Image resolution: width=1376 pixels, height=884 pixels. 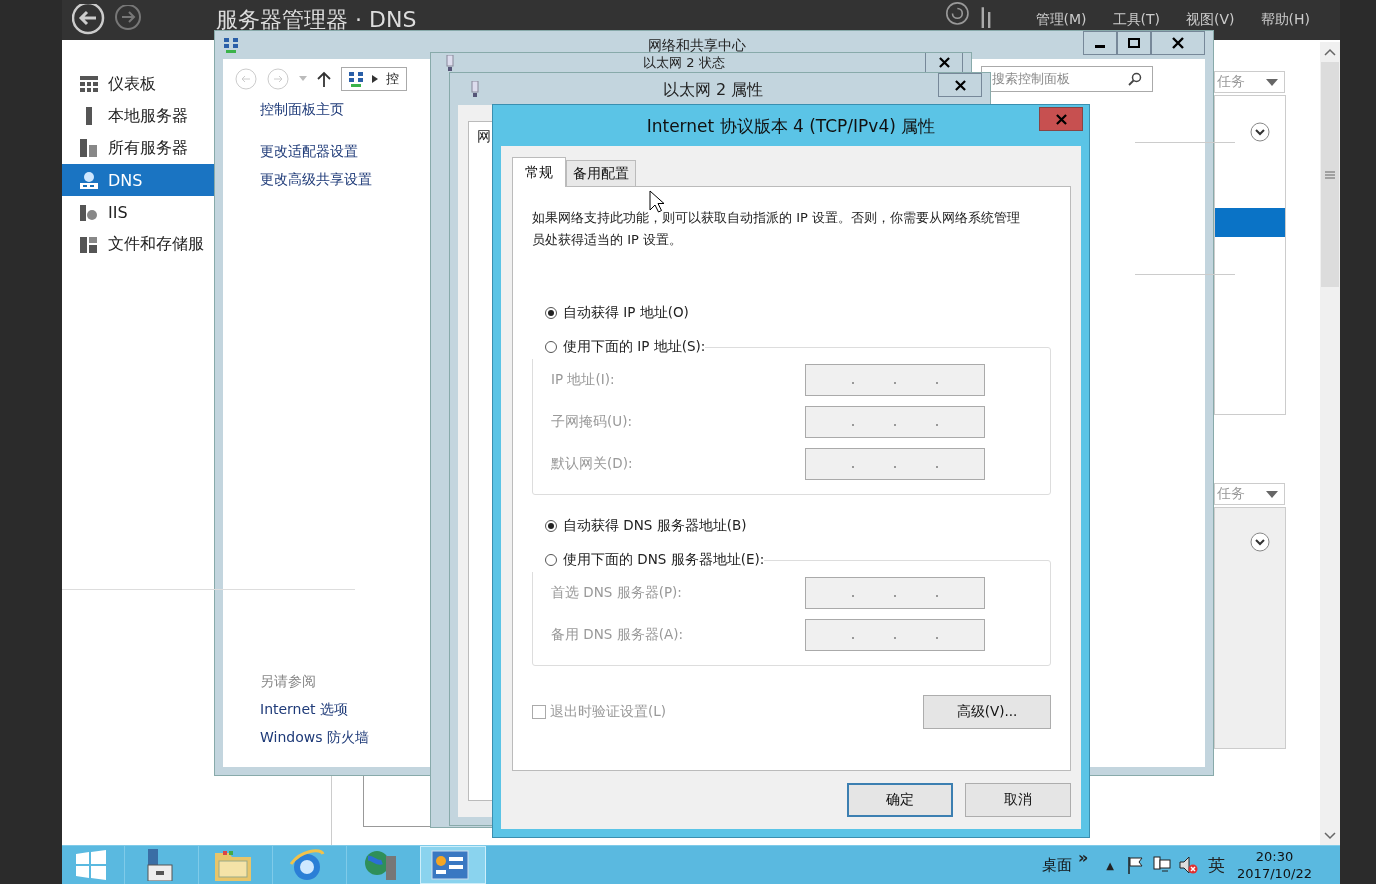 I want to click on grid-icon, so click(x=89, y=84).